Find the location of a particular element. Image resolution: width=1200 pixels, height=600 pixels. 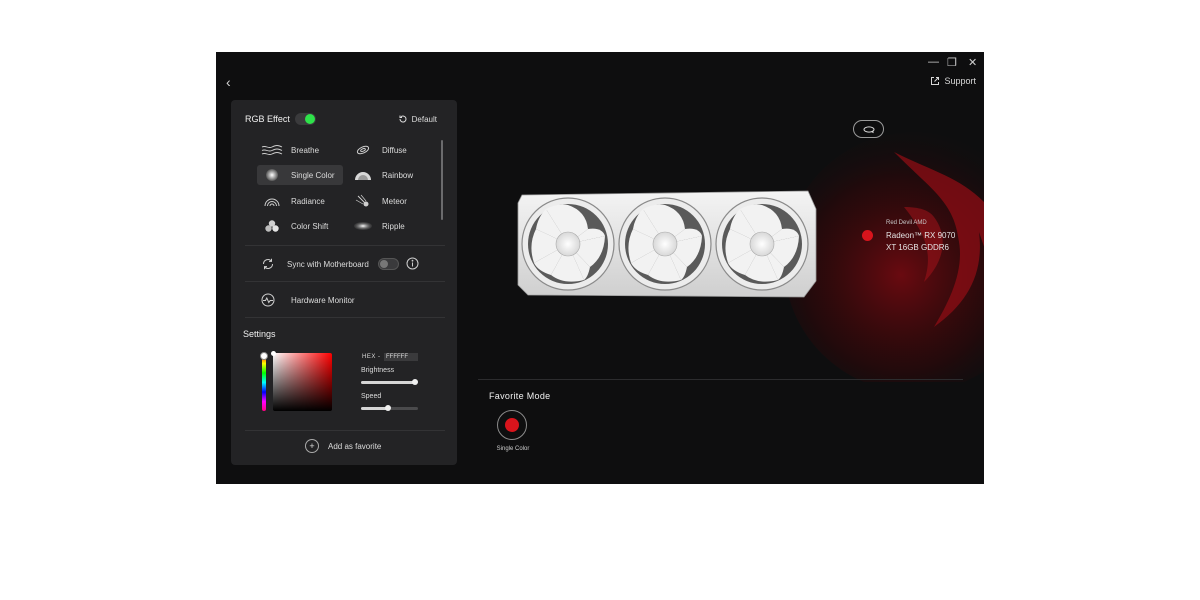

close-button: ✕ is located at coordinates (972, 62).